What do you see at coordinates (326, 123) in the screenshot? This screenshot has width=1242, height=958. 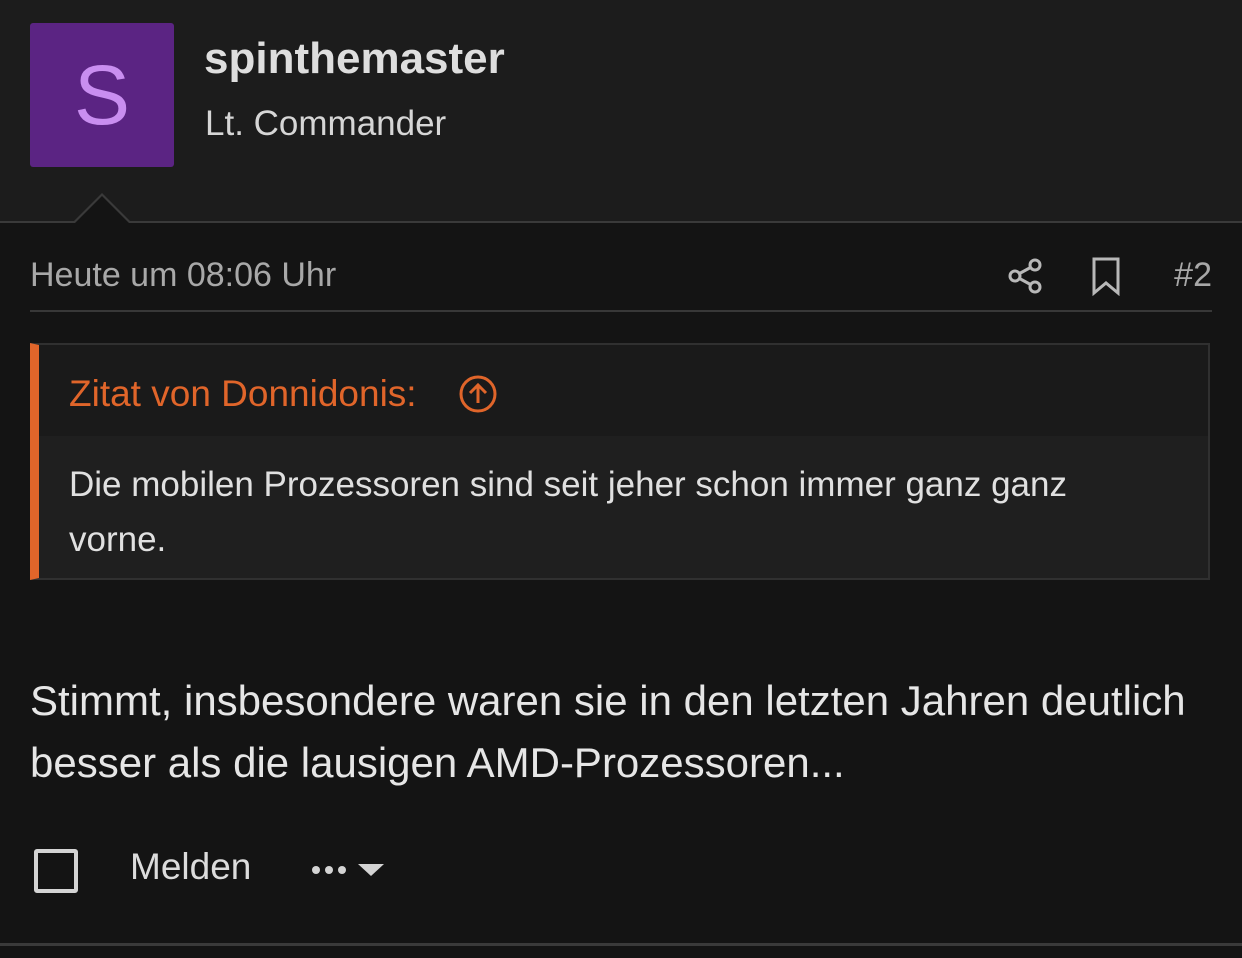 I see `user-title: Lt. Commander` at bounding box center [326, 123].